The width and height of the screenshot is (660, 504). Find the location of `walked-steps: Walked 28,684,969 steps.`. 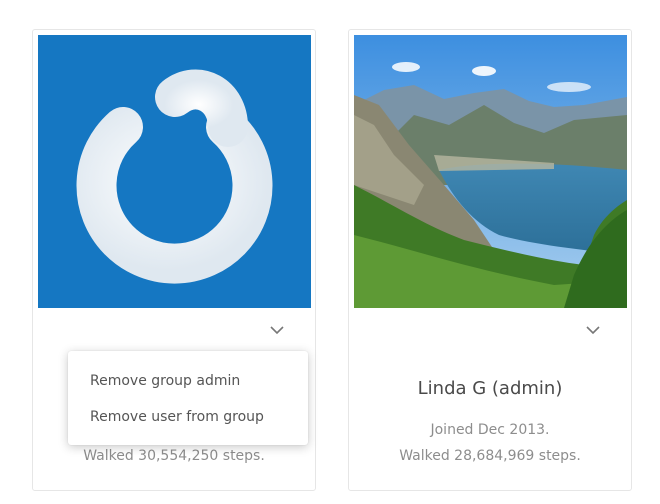

walked-steps: Walked 28,684,969 steps. is located at coordinates (490, 456).